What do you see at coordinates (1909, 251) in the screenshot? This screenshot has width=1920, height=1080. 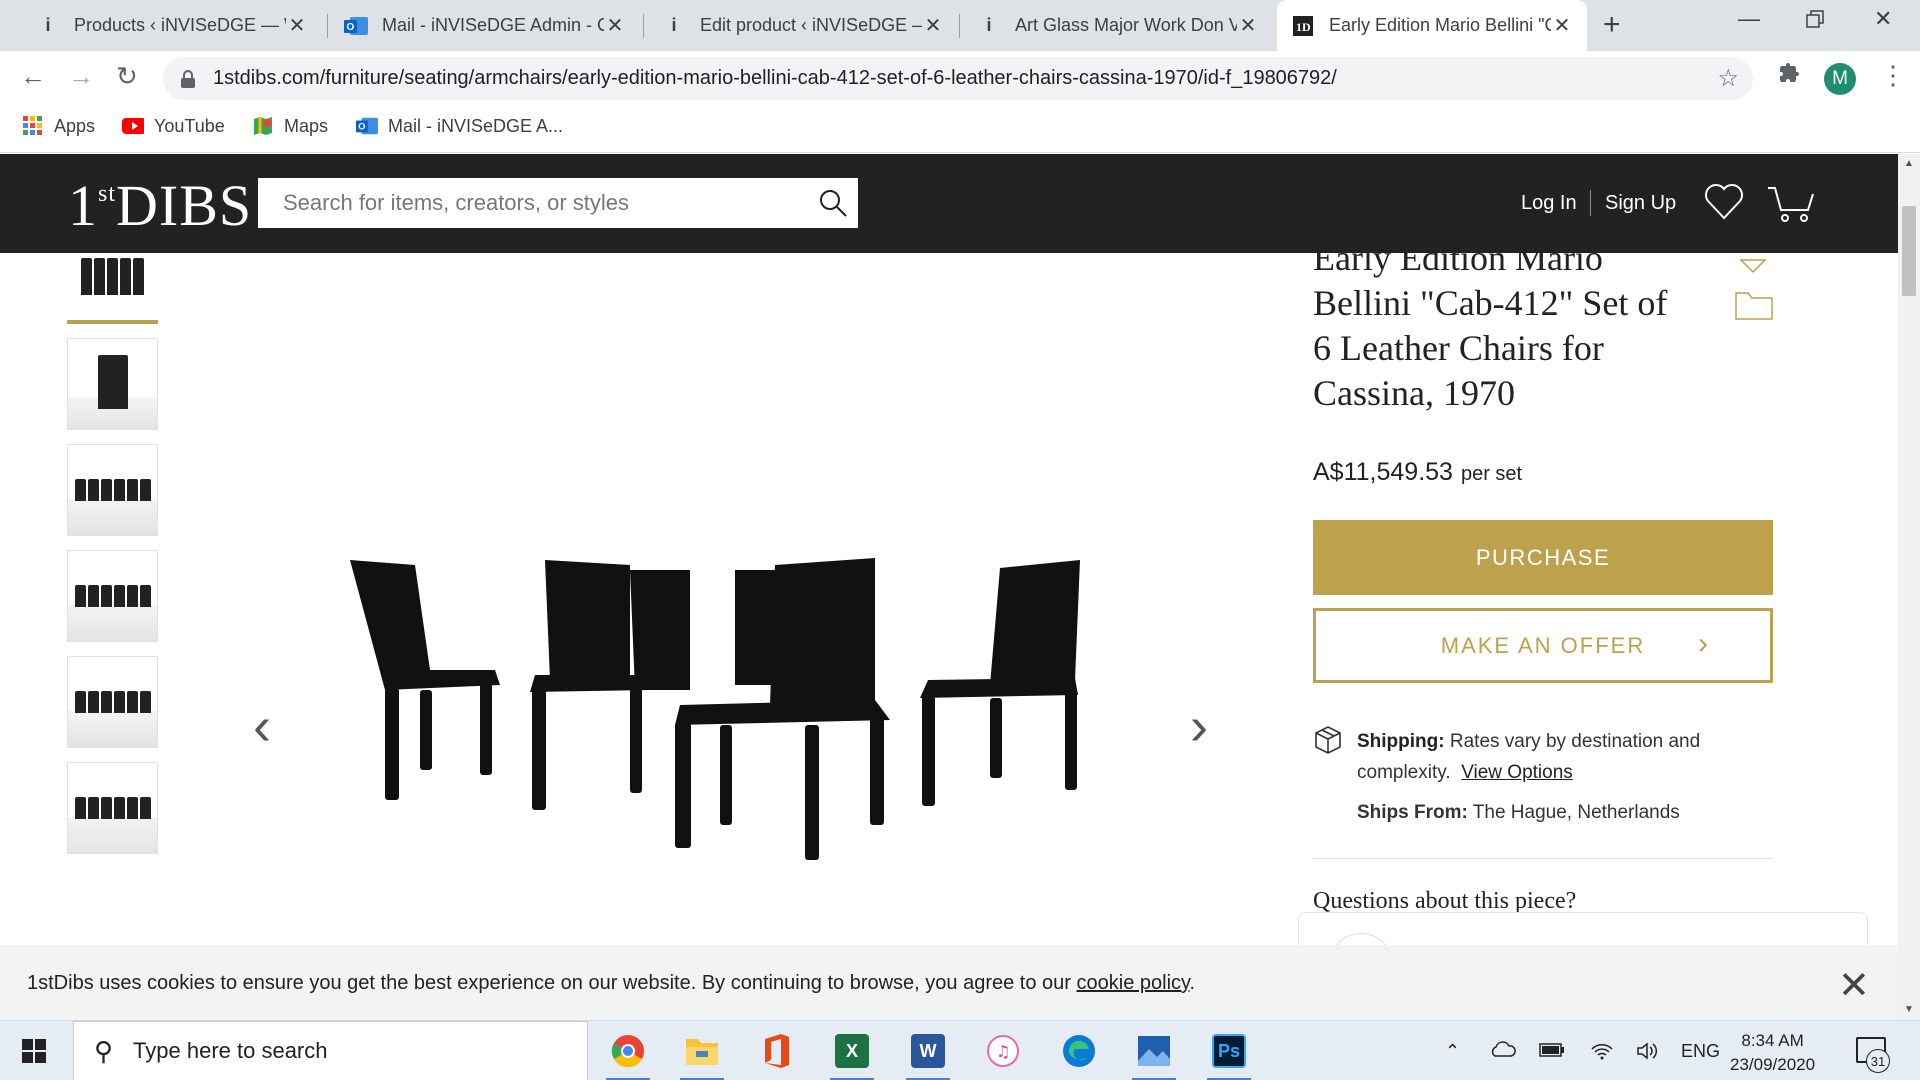 I see `scroll-thumb` at bounding box center [1909, 251].